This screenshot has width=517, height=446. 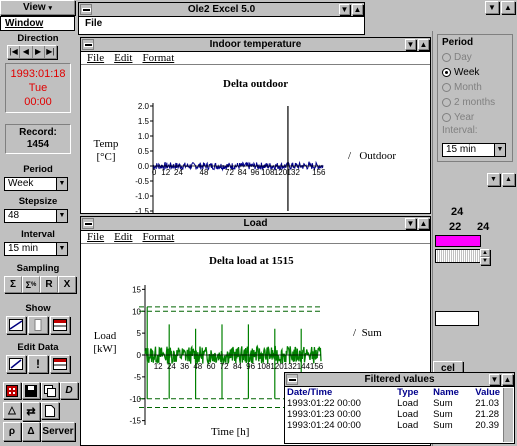 I want to click on table-cell: Load, so click(x=408, y=414).